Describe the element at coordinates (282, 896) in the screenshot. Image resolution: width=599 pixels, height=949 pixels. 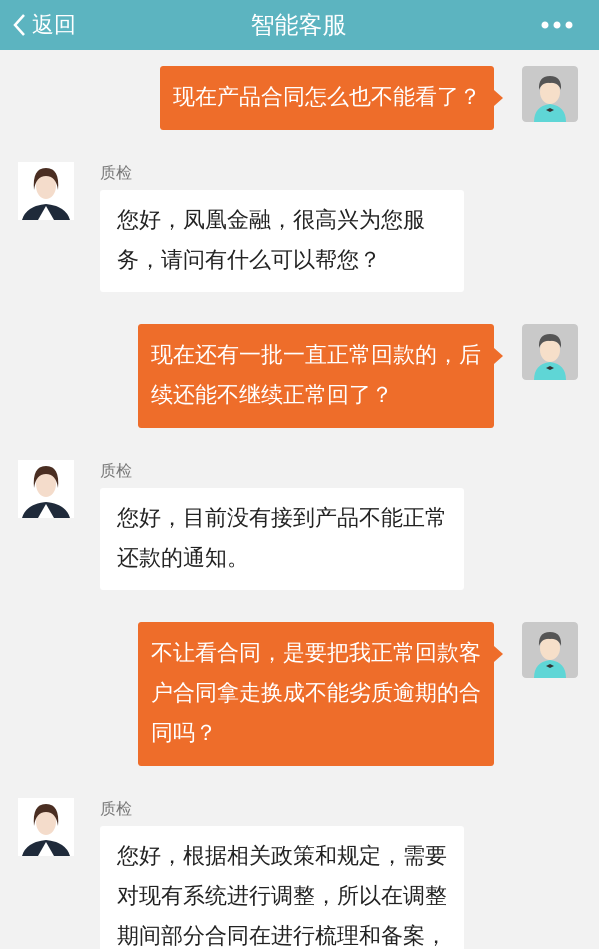
I see `message-text: 您好，根据相关政策和规定，需要对现有系统进行调整，所以在调整期间部分合同在进行梳理和备案，` at that location.